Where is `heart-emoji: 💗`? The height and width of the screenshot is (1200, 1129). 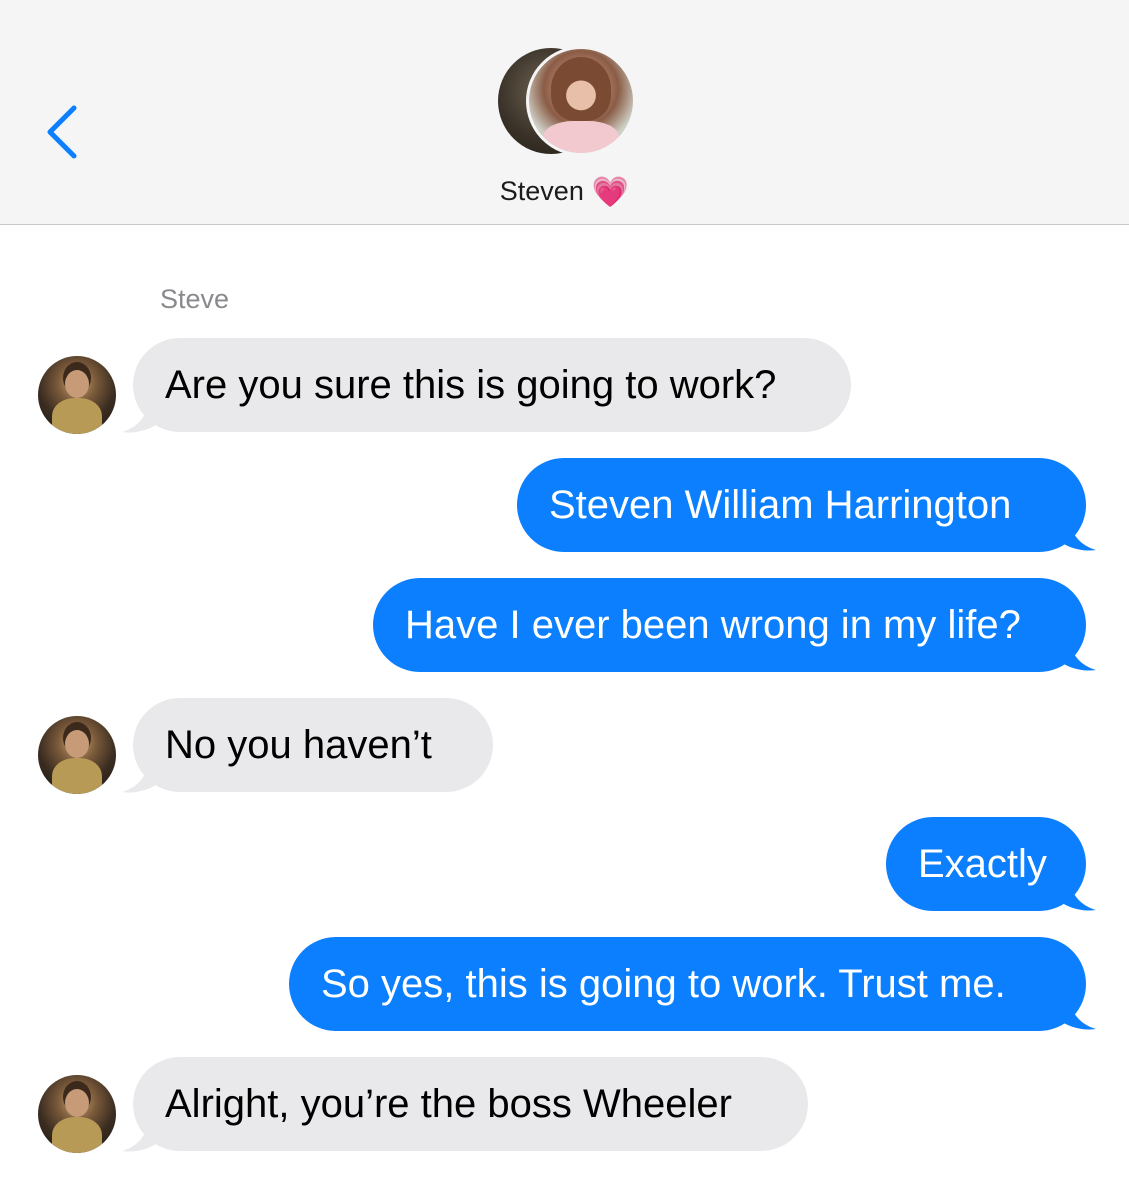 heart-emoji: 💗 is located at coordinates (610, 192).